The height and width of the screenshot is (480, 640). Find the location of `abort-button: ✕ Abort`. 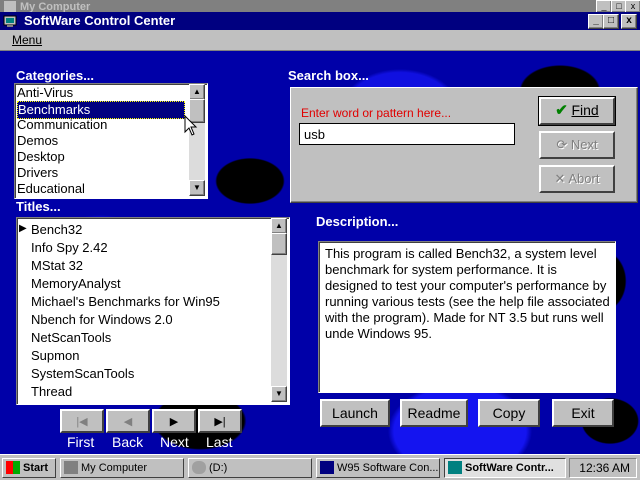

abort-button: ✕ Abort is located at coordinates (577, 179).